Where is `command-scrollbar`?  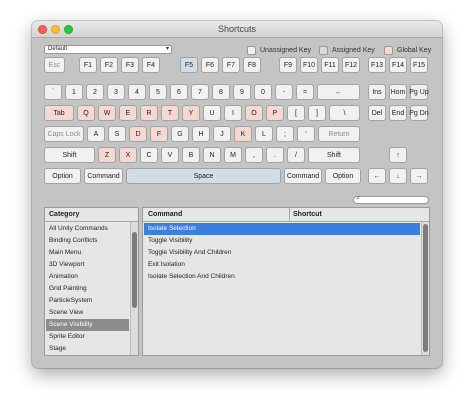
command-scrollbar is located at coordinates (425, 288).